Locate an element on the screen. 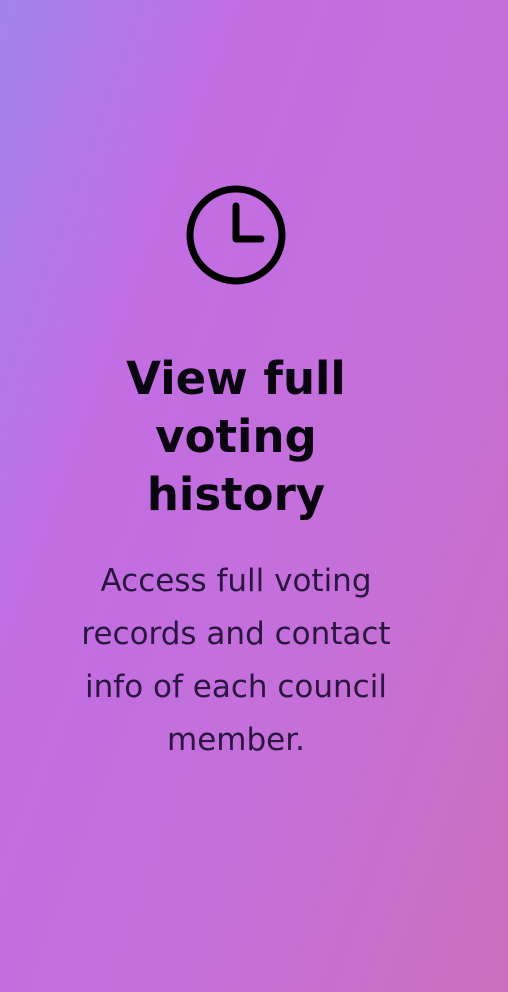  card-title: View full voting history is located at coordinates (236, 436).